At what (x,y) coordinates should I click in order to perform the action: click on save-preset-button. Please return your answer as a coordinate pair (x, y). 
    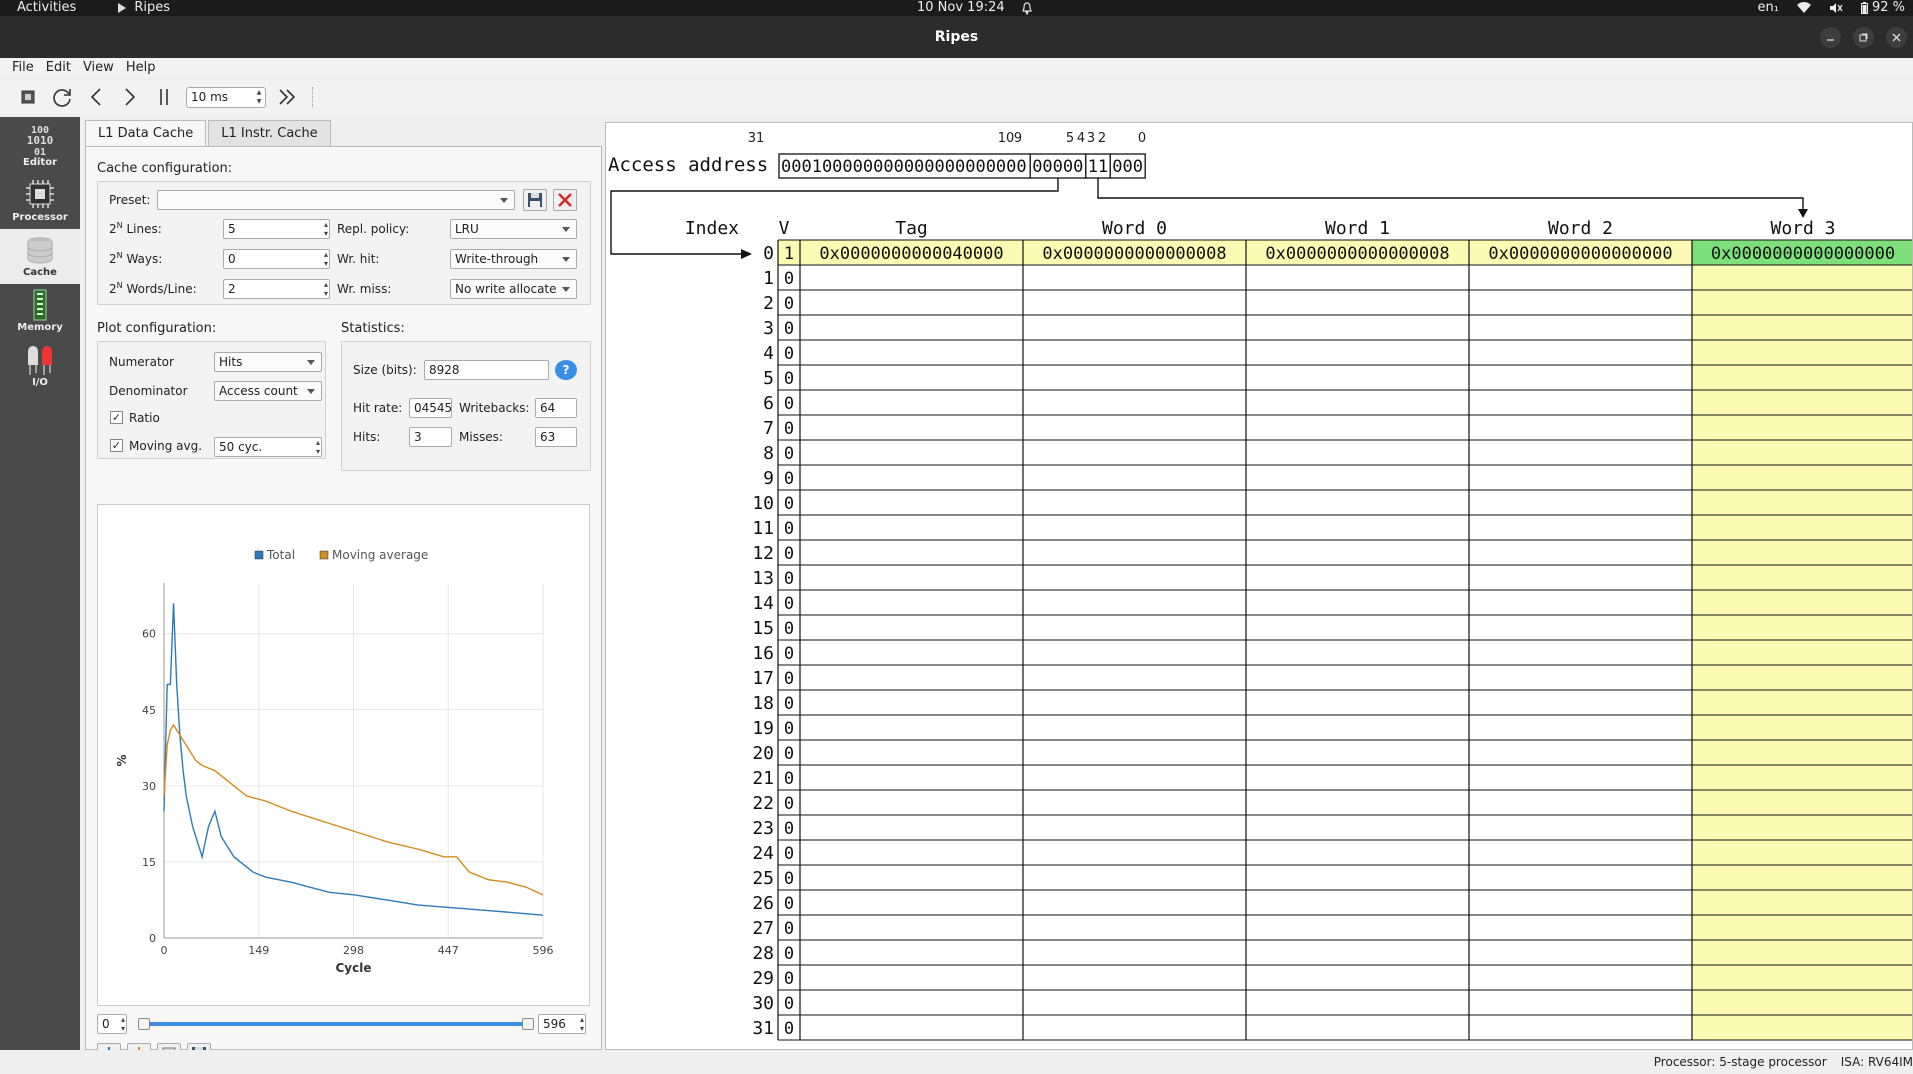
    Looking at the image, I should click on (535, 200).